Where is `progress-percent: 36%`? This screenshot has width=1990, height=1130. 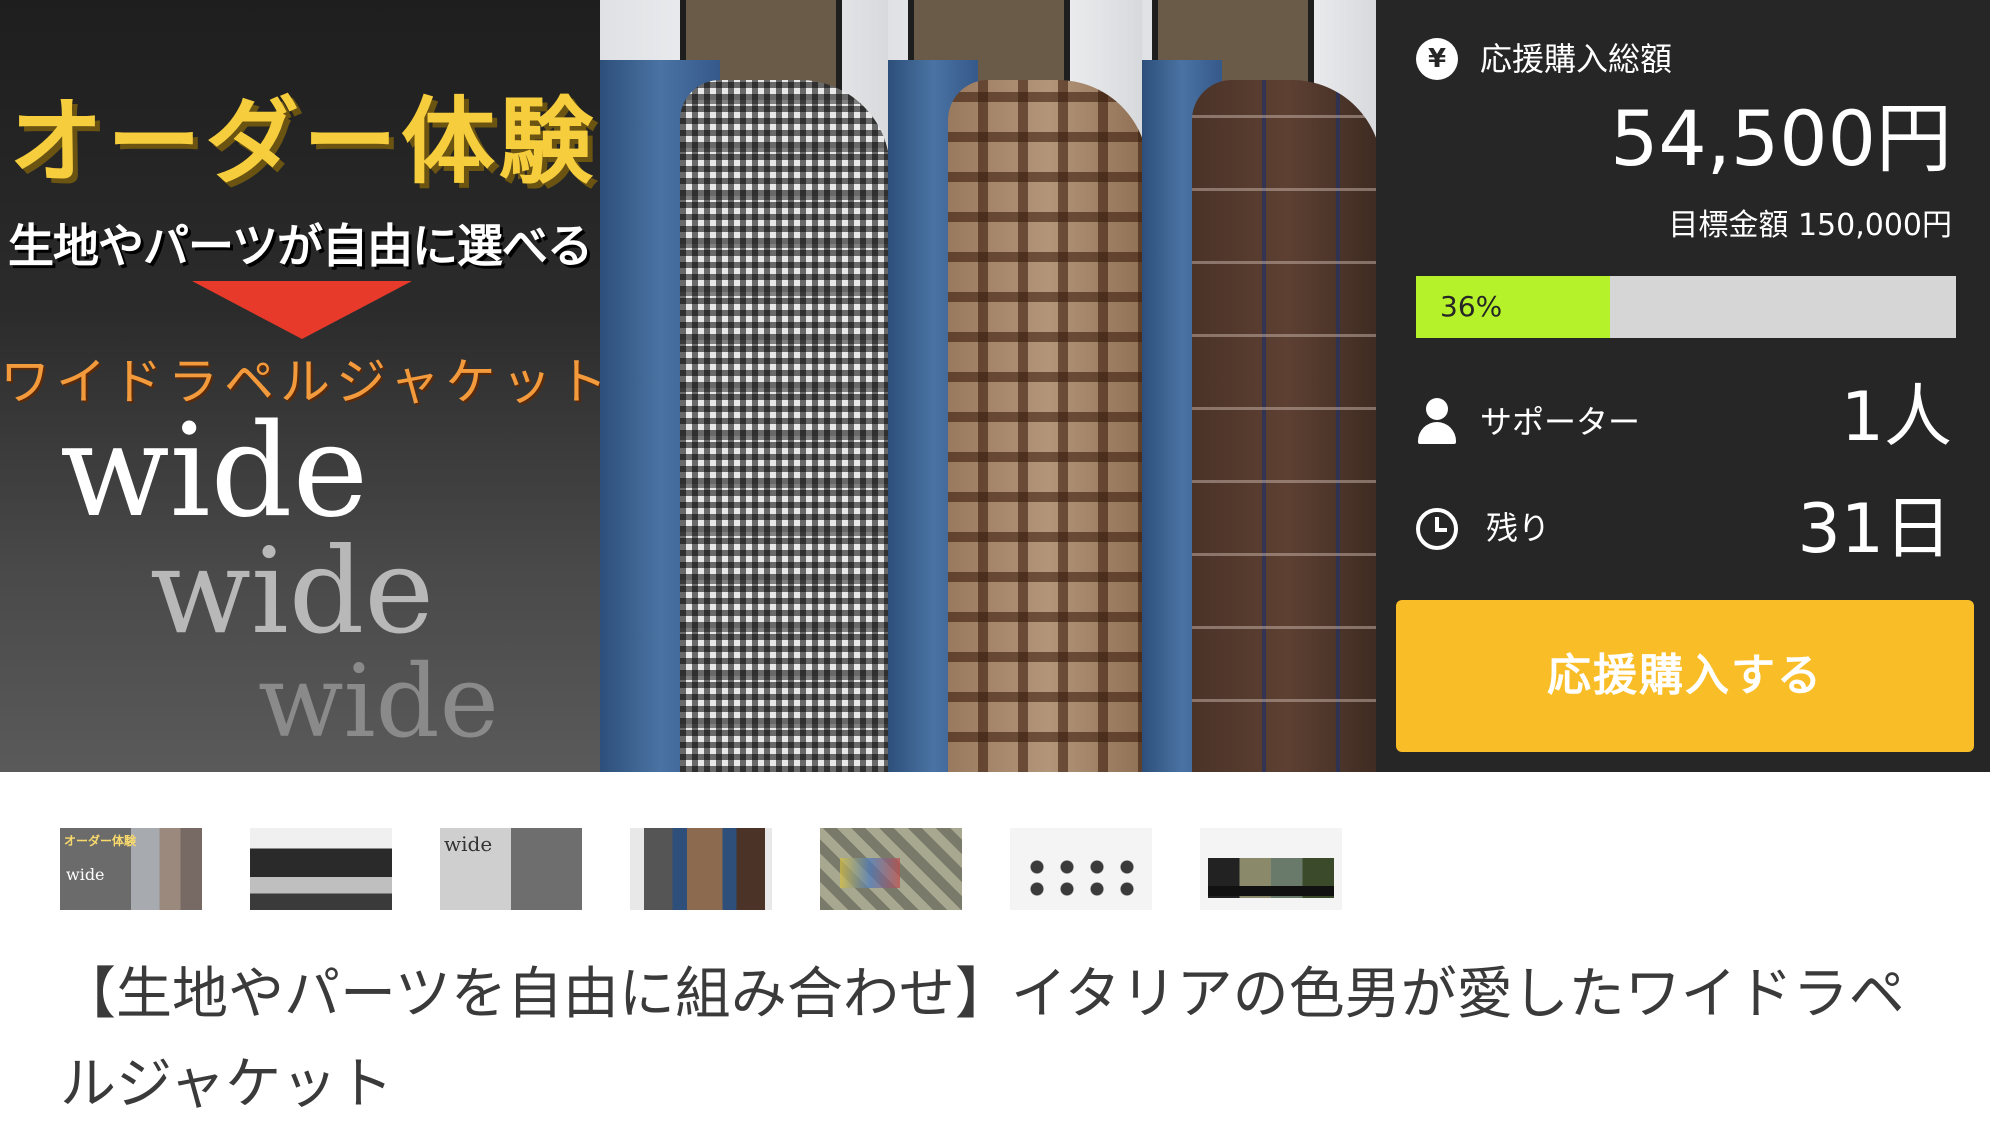
progress-percent: 36% is located at coordinates (1471, 306).